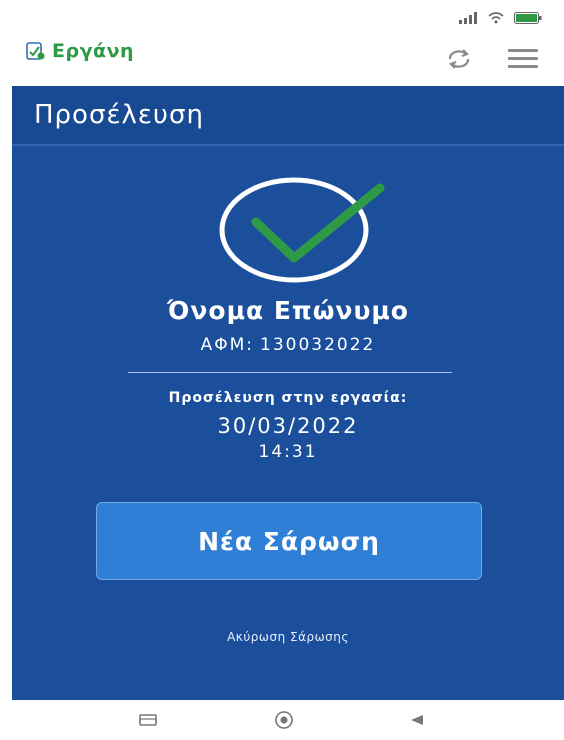 This screenshot has width=564, height=740. What do you see at coordinates (227, 345) in the screenshot?
I see `afm-label: ΑΦΜ:` at bounding box center [227, 345].